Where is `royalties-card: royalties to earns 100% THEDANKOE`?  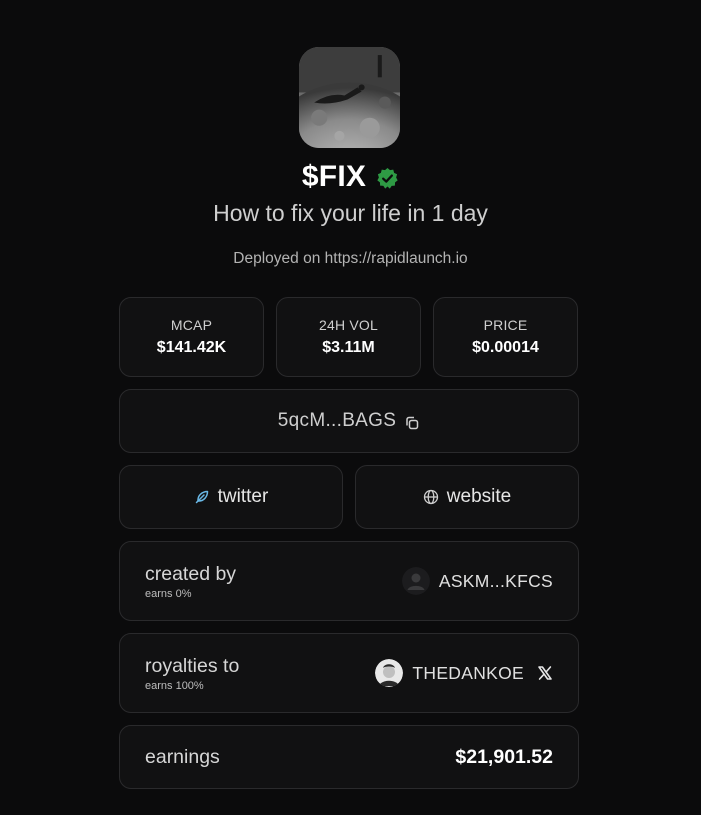
royalties-card: royalties to earns 100% THEDANKOE is located at coordinates (349, 673).